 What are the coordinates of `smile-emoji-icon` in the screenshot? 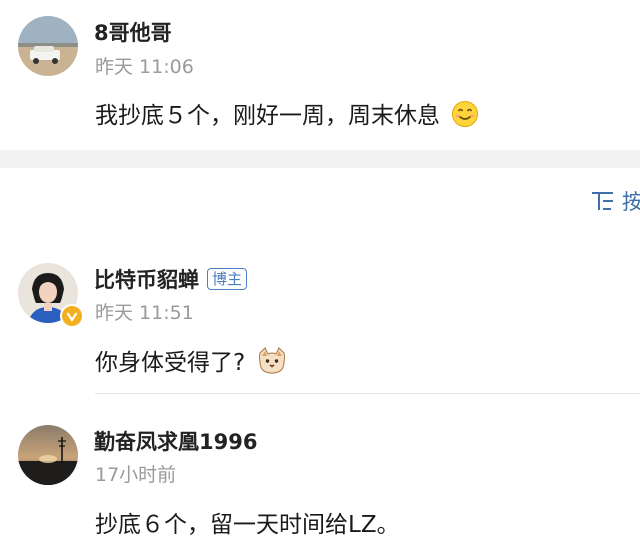 It's located at (465, 117).